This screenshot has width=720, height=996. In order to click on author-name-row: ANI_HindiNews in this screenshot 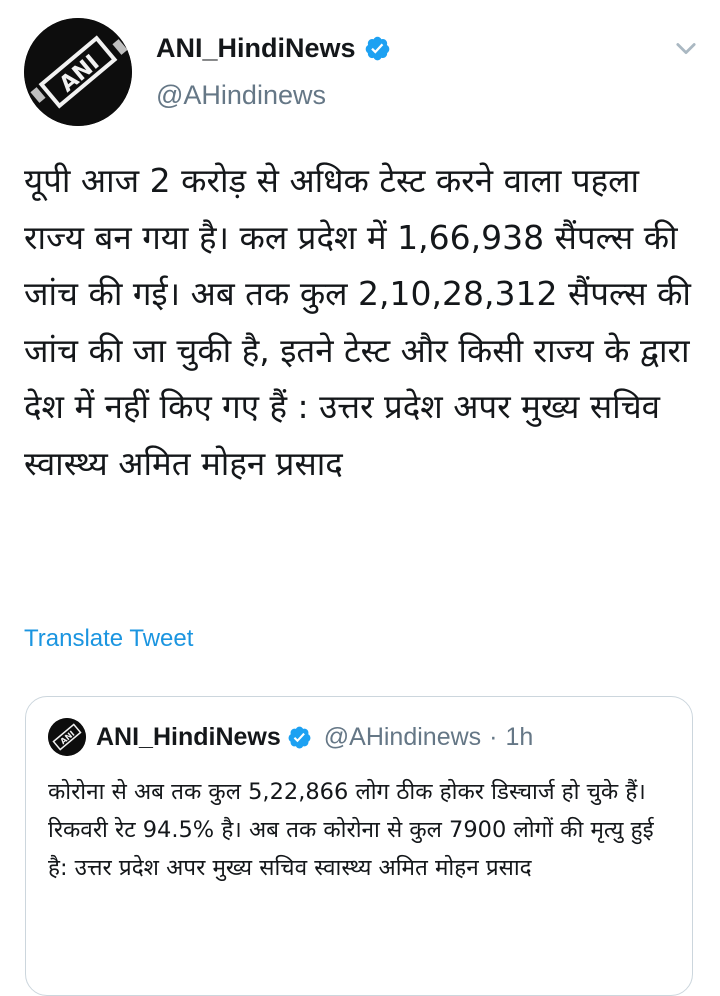, I will do `click(273, 48)`.